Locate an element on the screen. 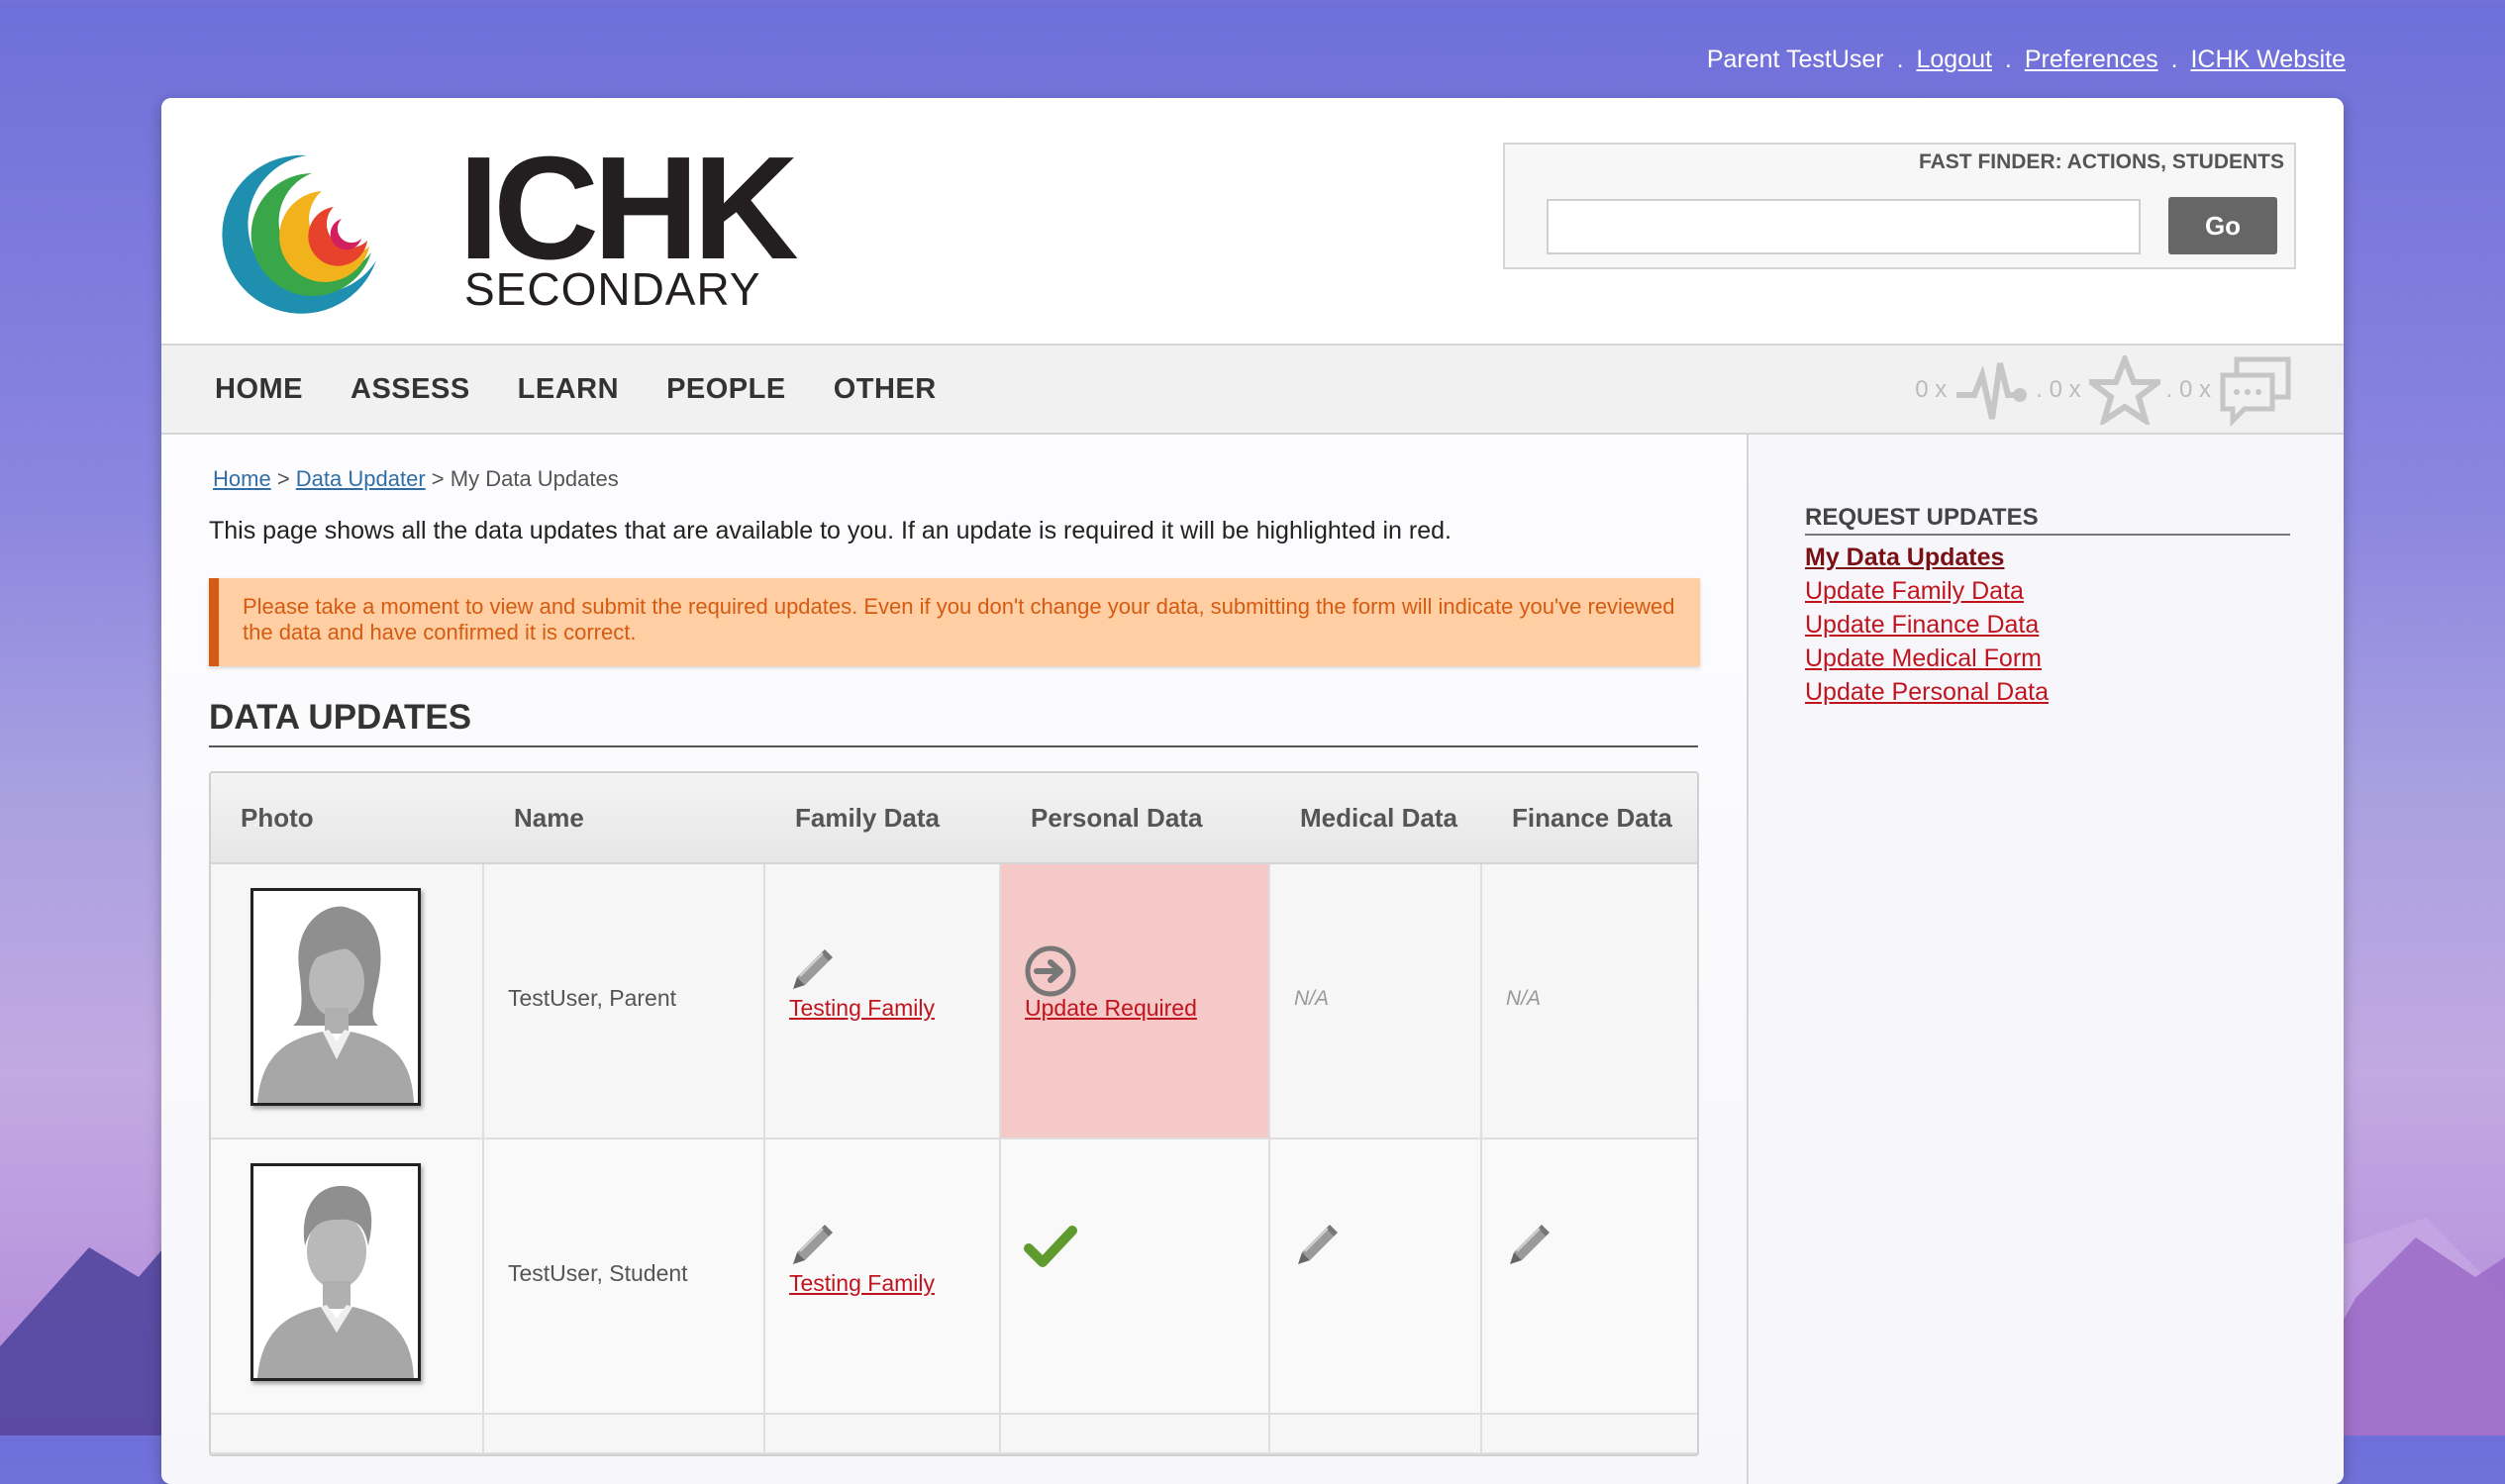 This screenshot has height=1484, width=2505. column-header-photo: Photo is located at coordinates (277, 817).